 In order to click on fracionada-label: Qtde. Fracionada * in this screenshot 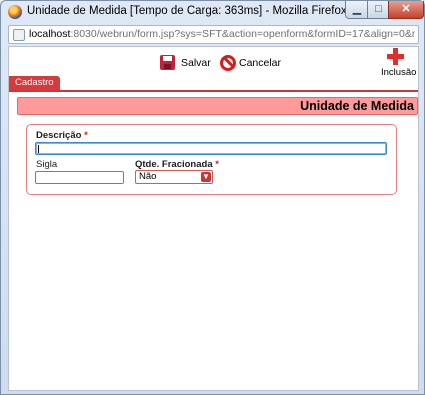, I will do `click(177, 164)`.